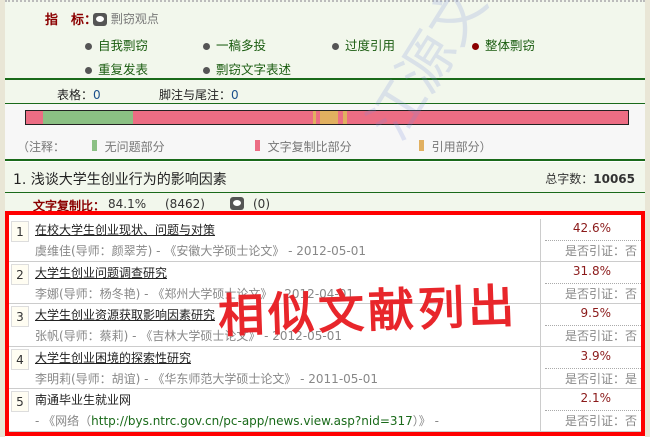 The image size is (650, 437). Describe the element at coordinates (591, 270) in the screenshot. I see `similarity-percent: 31.8%` at that location.